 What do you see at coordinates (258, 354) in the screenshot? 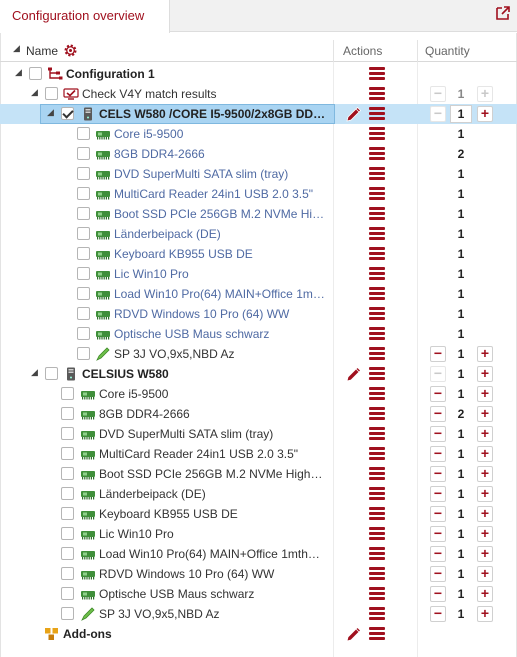
I see `tree-row-c1-sp: SP 3J VO,9x5,NBD Az −1 +` at bounding box center [258, 354].